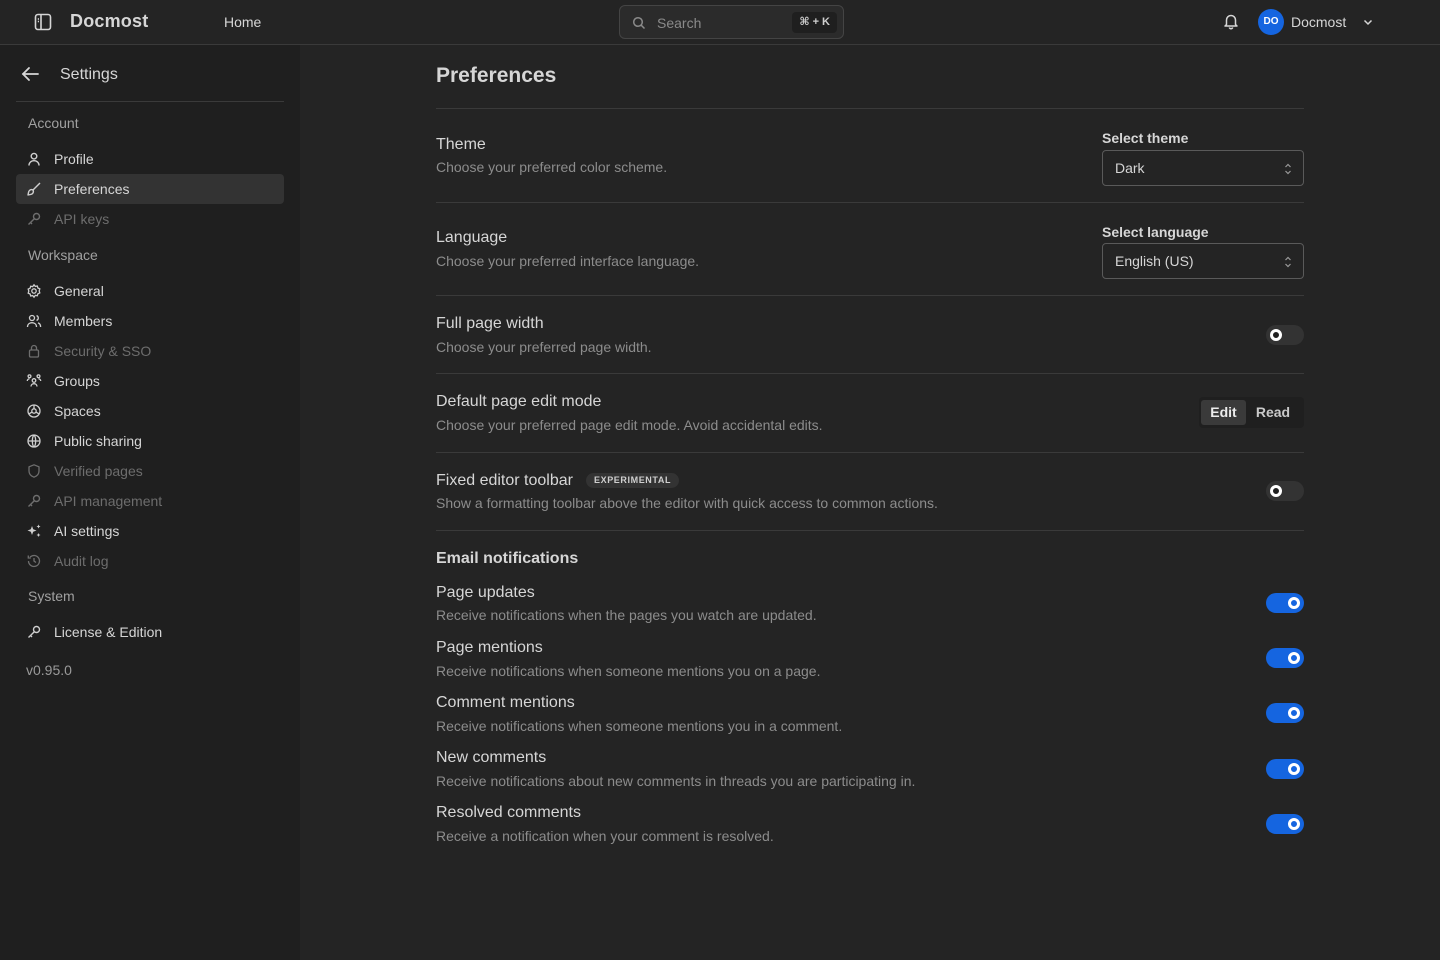 The width and height of the screenshot is (1440, 960). What do you see at coordinates (49, 670) in the screenshot?
I see `app-version: v0.95.0` at bounding box center [49, 670].